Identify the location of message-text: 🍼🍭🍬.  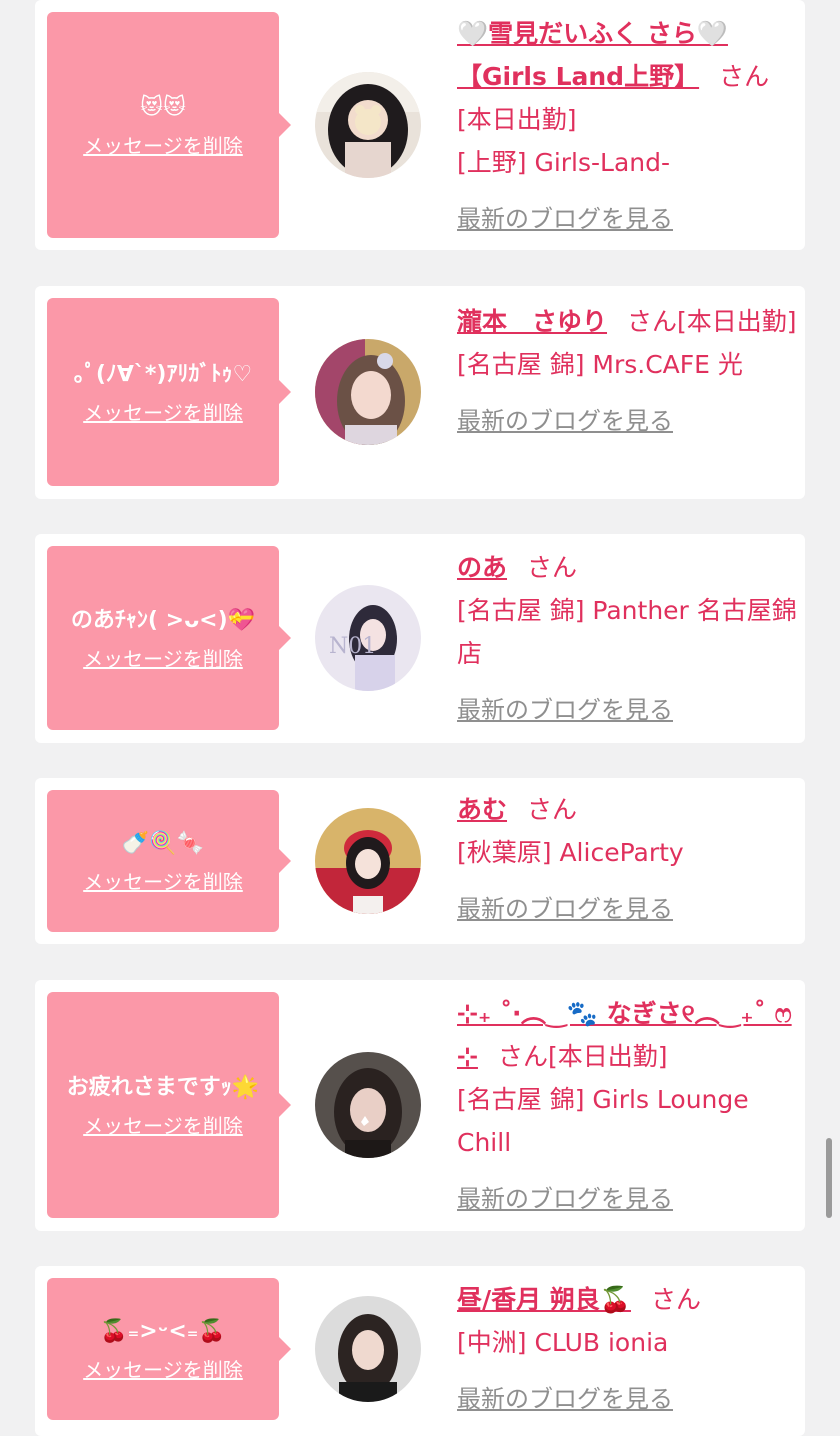
(163, 843).